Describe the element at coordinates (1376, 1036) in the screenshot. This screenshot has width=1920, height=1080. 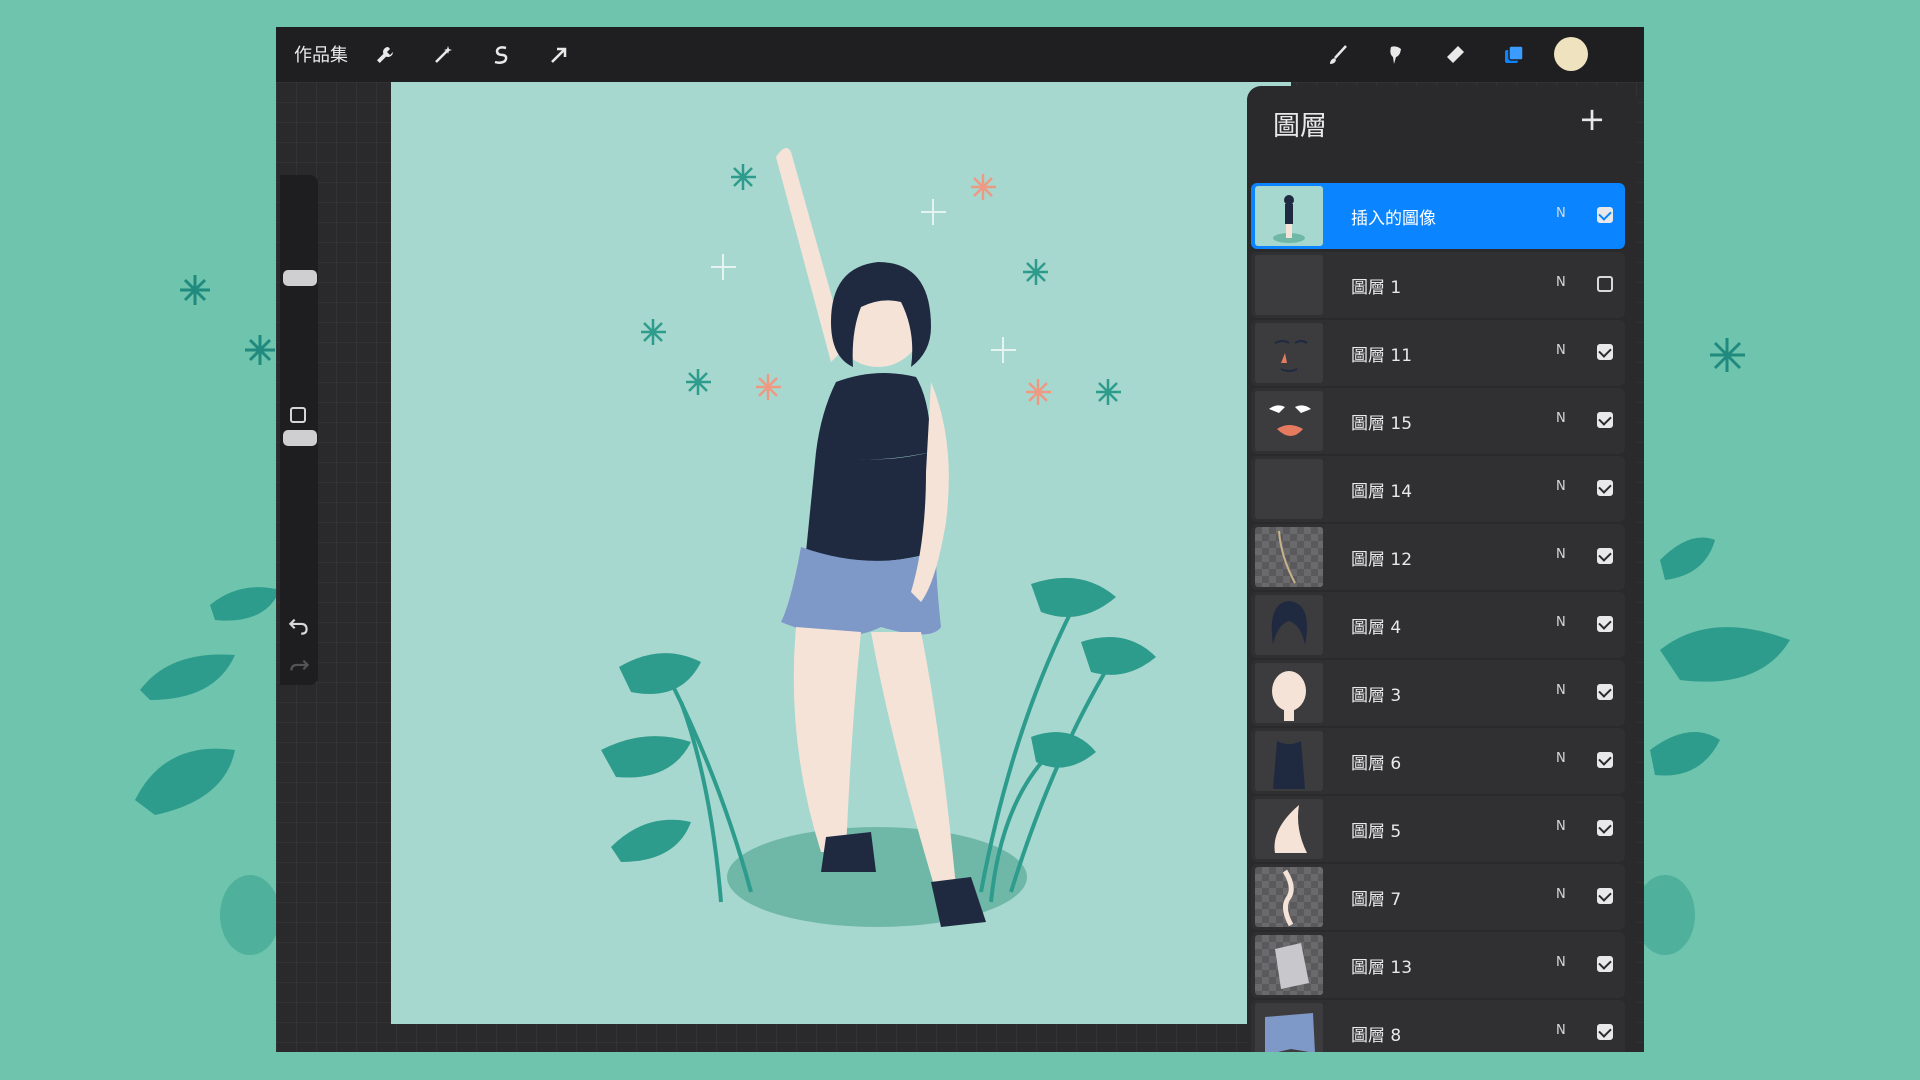
I see `layer-name: 圖層 8` at that location.